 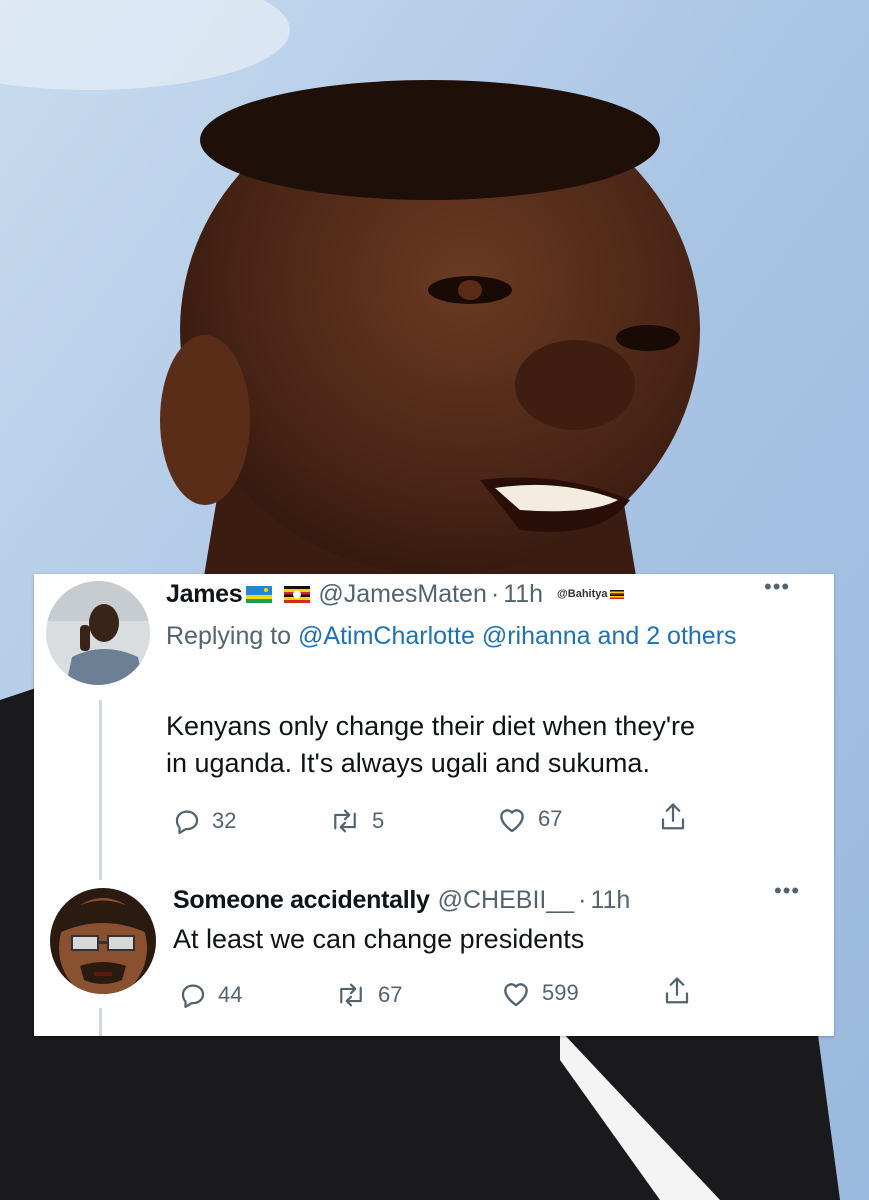 What do you see at coordinates (506, 900) in the screenshot?
I see `user-handle: @CHEBII__` at bounding box center [506, 900].